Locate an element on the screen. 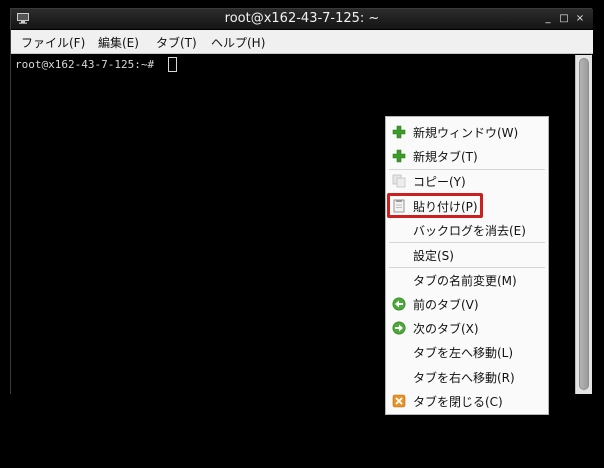 This screenshot has height=468, width=604. menu-edit: 編集(E) is located at coordinates (118, 42).